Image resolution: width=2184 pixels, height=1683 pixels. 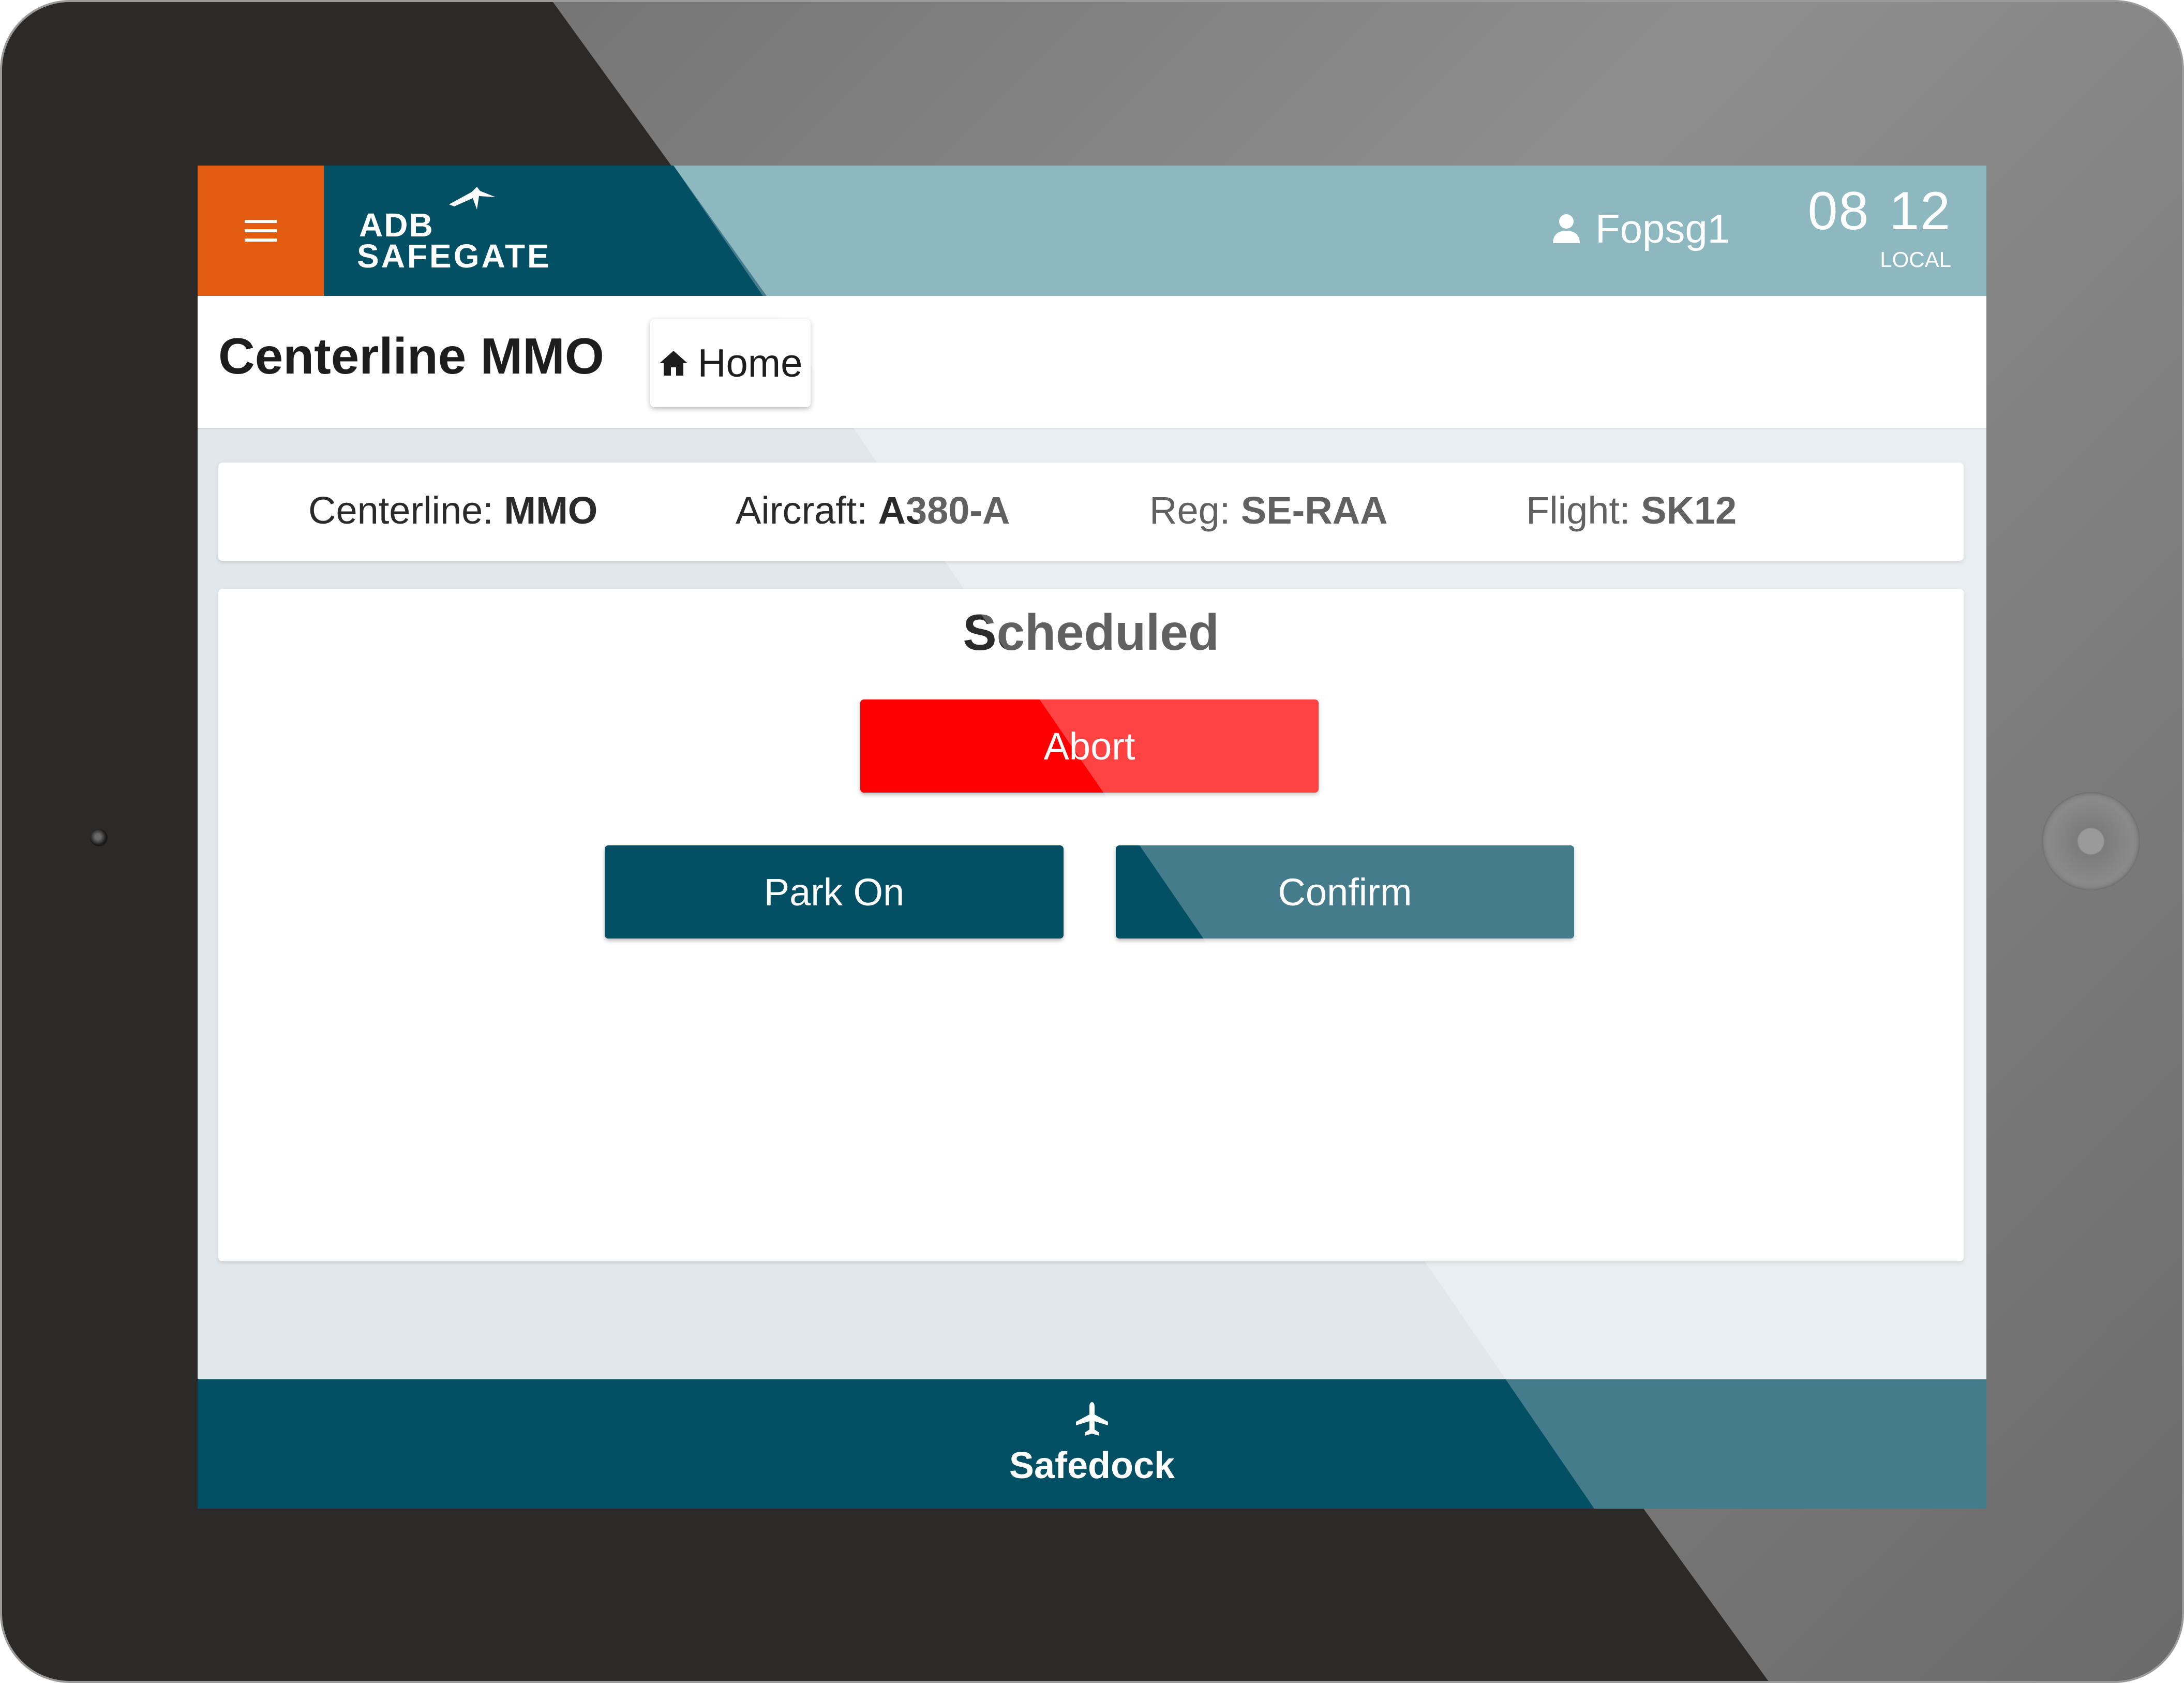 What do you see at coordinates (1915, 259) in the screenshot?
I see `clock-zone: LOCAL` at bounding box center [1915, 259].